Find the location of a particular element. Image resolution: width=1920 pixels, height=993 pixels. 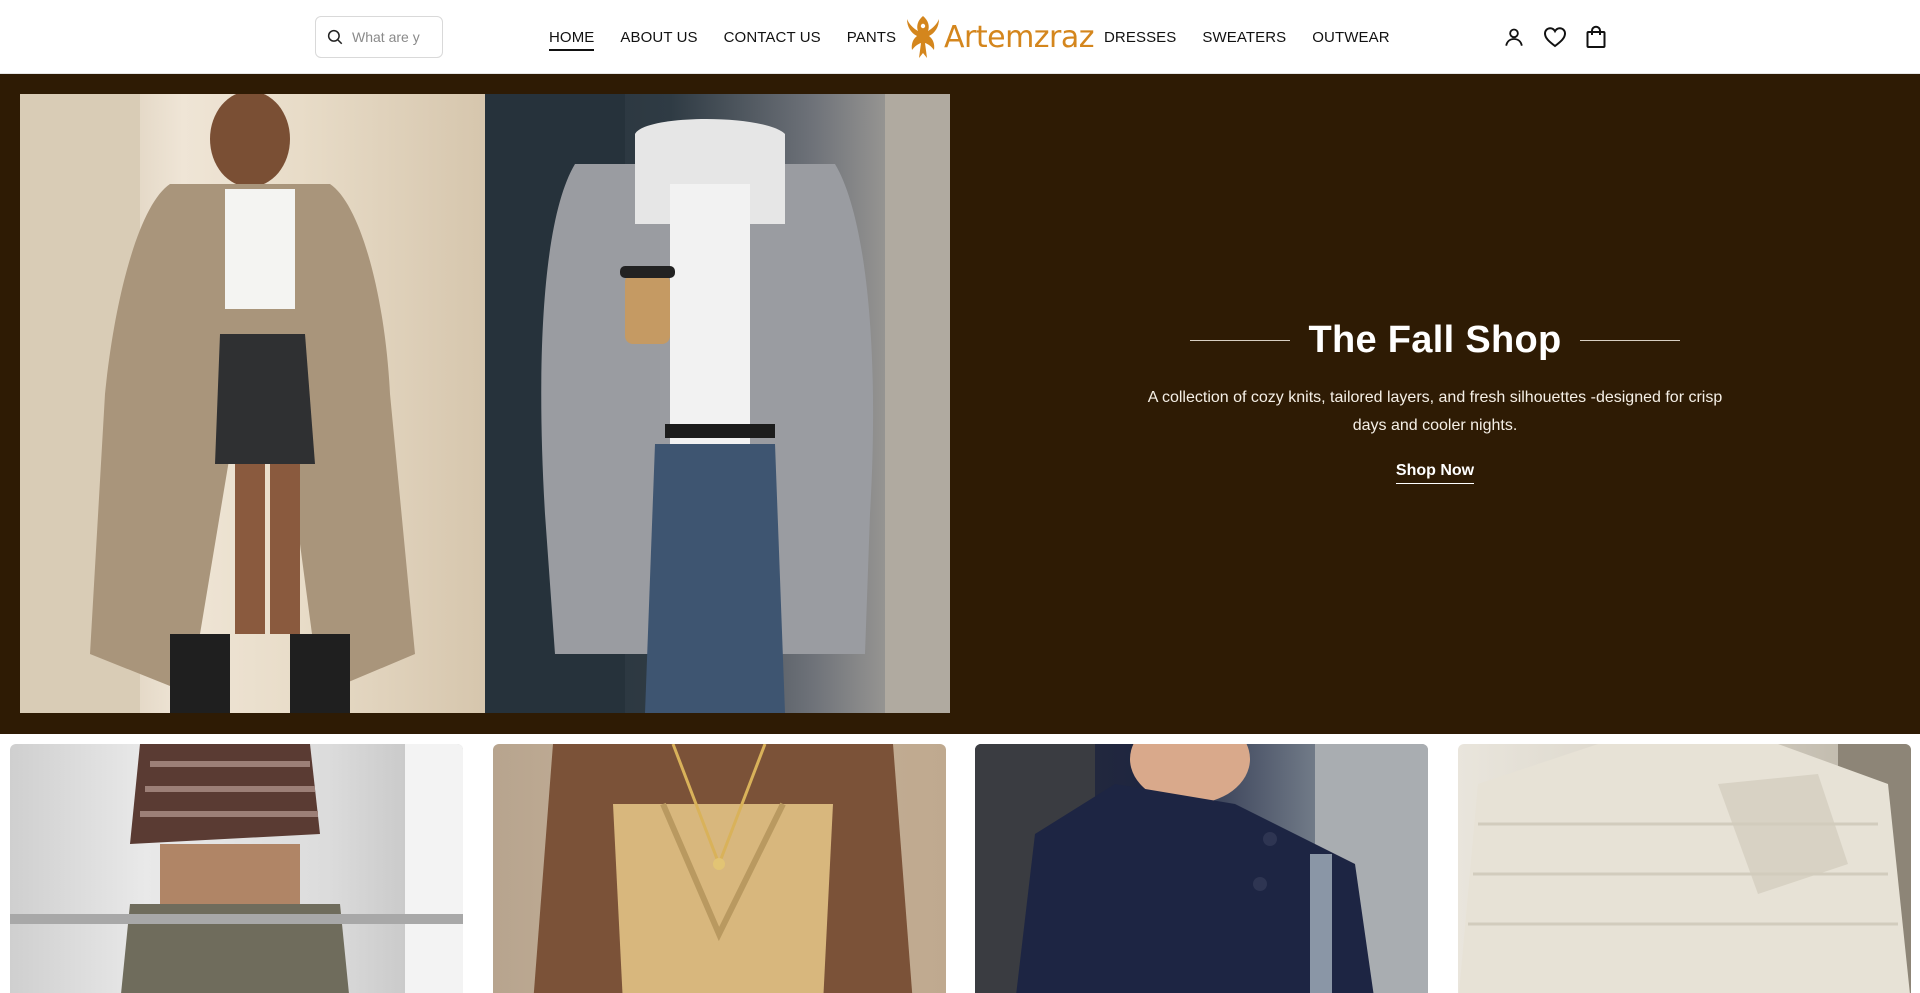

nav-outwear: OUTWEAR is located at coordinates (1350, 37).